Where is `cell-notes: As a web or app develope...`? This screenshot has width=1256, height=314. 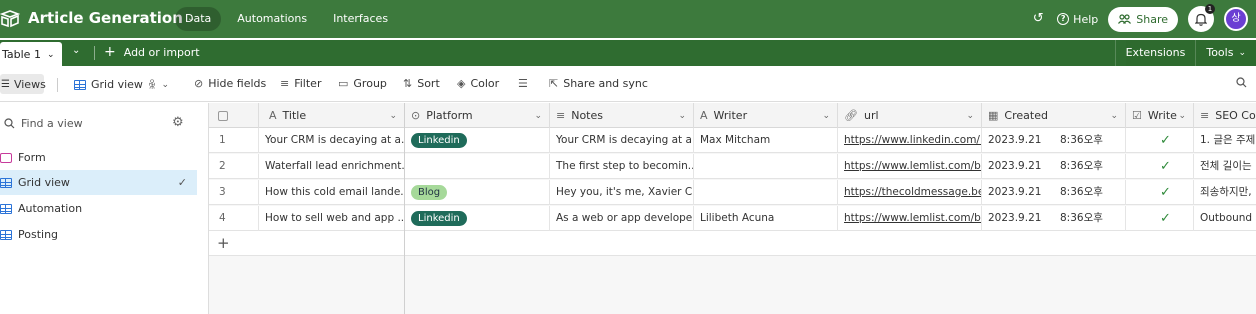
cell-notes: As a web or app develope... is located at coordinates (622, 218).